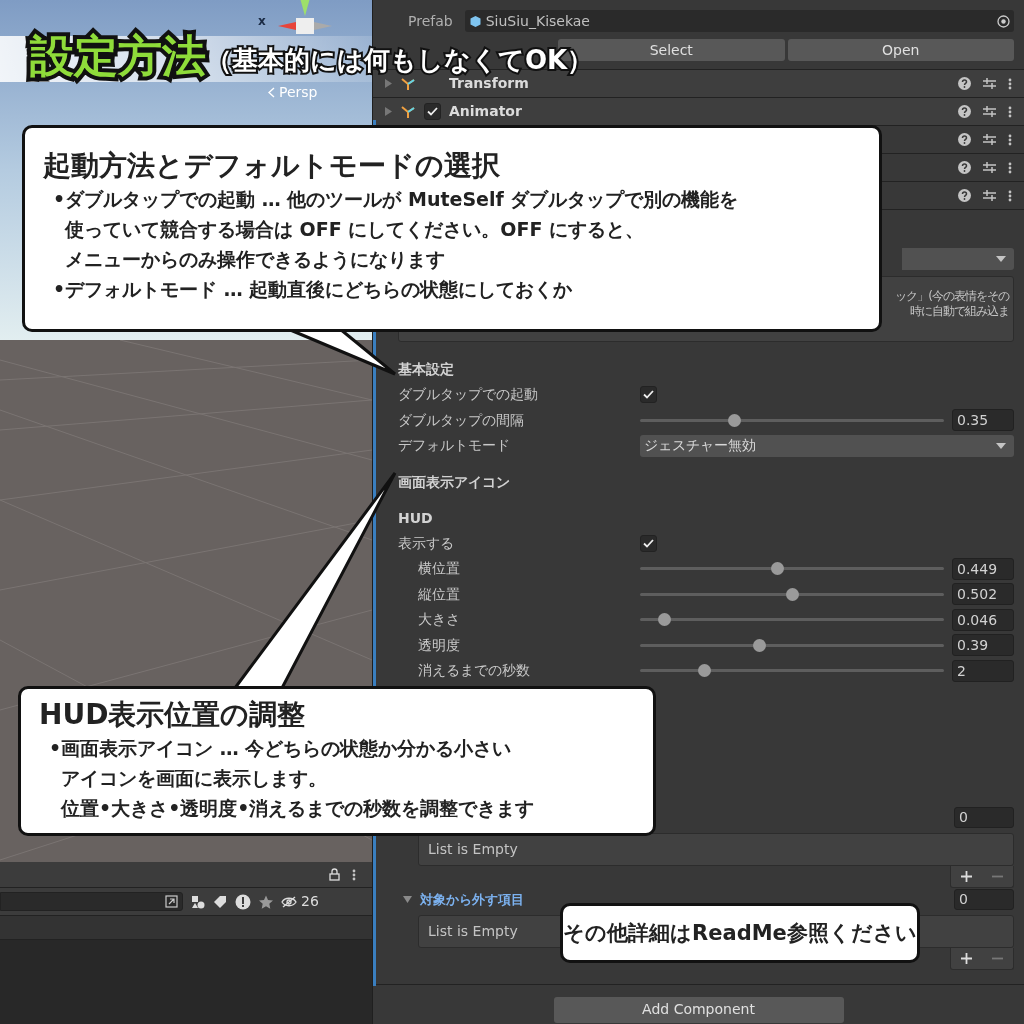 The width and height of the screenshot is (1024, 1024). What do you see at coordinates (983, 645) in the screenshot?
I see `number-field: 0.39` at bounding box center [983, 645].